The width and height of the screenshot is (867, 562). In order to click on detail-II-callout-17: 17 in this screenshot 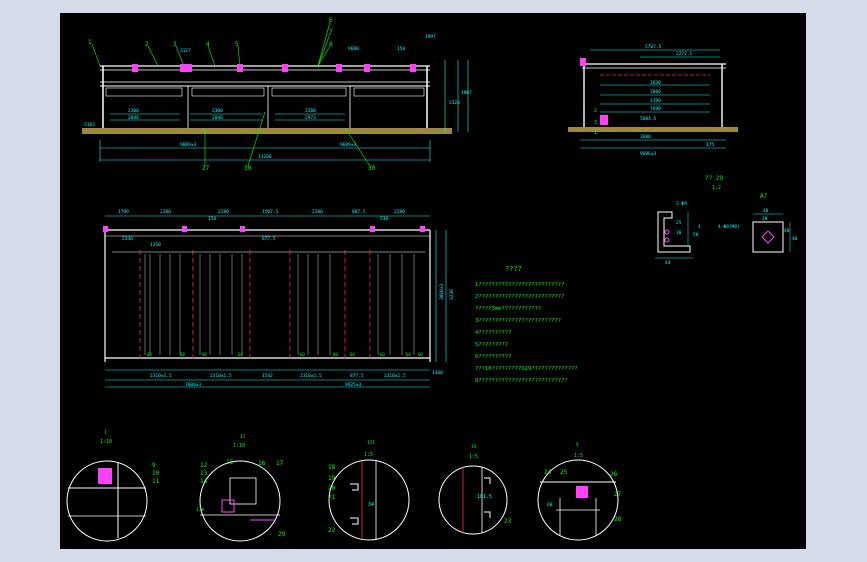, I will do `click(280, 463)`.